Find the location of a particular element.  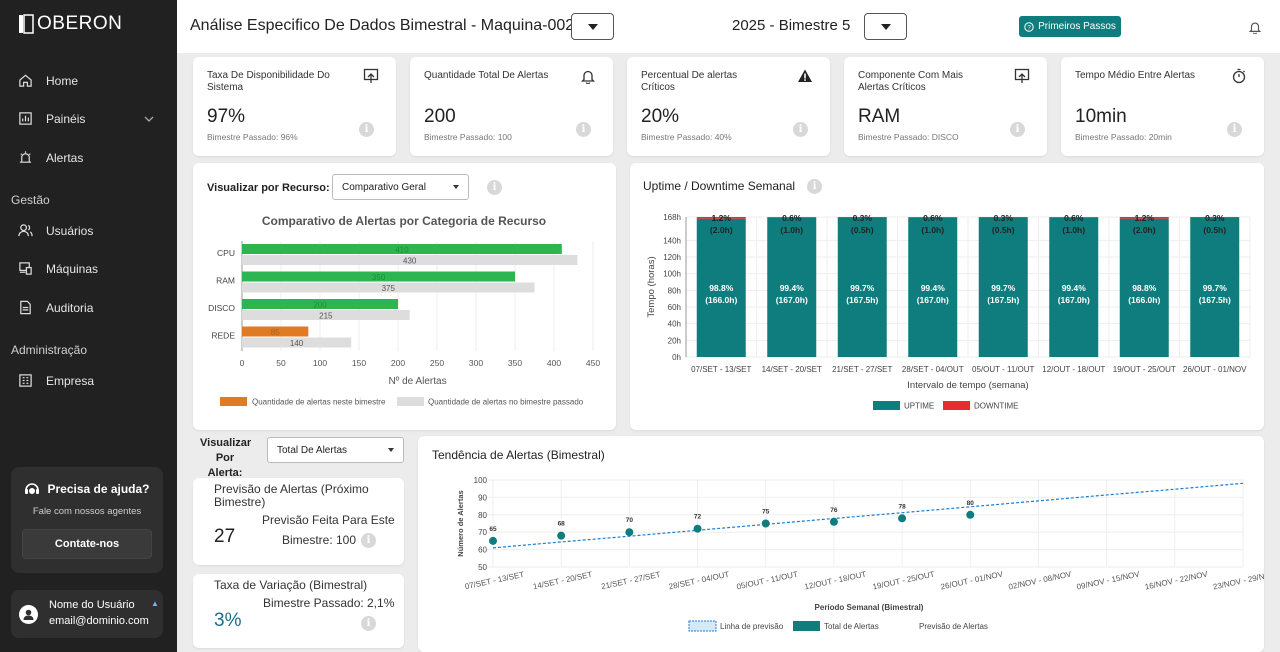

sidebar-item-label: Painéis is located at coordinates (66, 118).